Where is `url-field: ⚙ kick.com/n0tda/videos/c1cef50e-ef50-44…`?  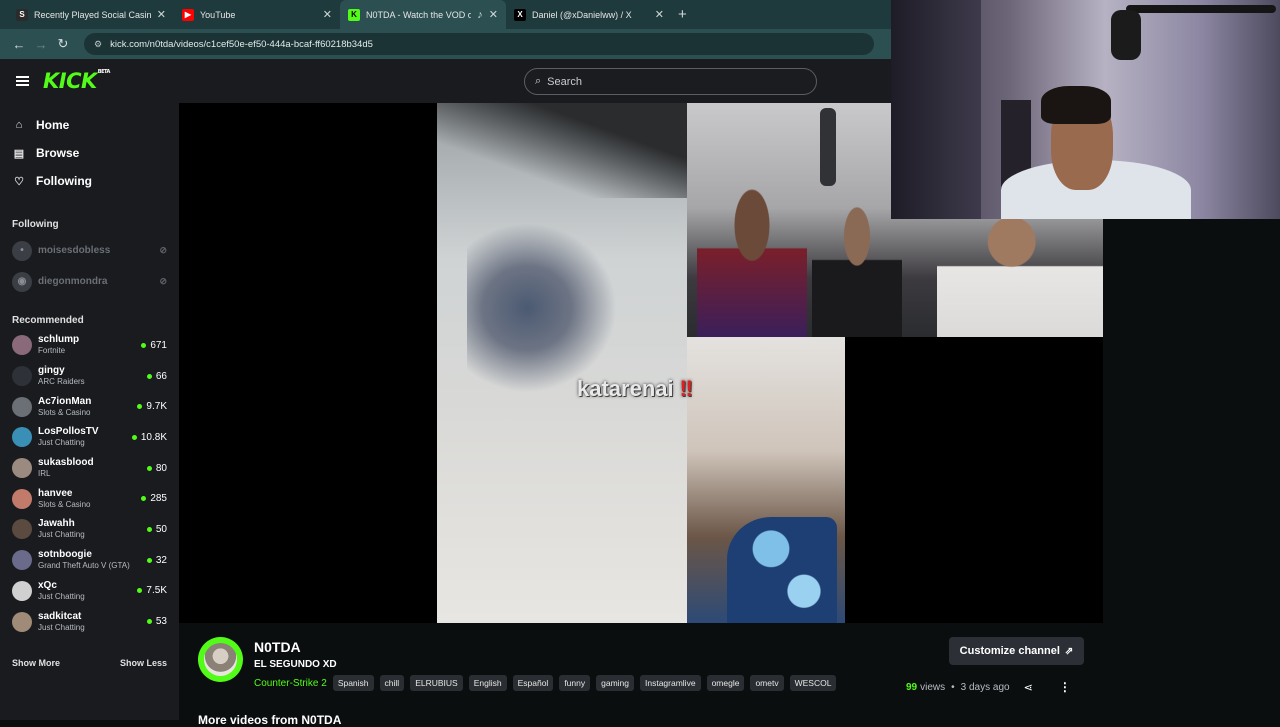
url-field: ⚙ kick.com/n0tda/videos/c1cef50e-ef50-44… is located at coordinates (479, 44).